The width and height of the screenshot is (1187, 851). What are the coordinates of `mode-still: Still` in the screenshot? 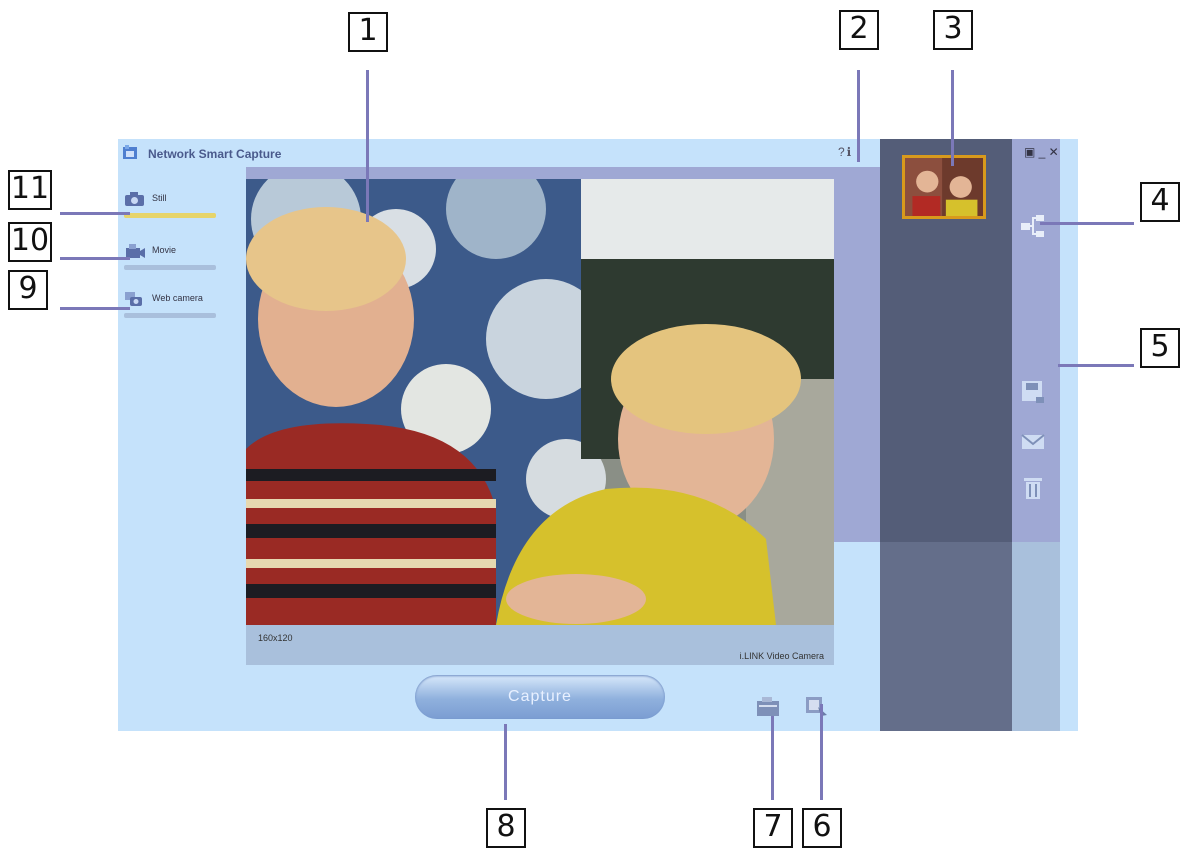 It's located at (170, 206).